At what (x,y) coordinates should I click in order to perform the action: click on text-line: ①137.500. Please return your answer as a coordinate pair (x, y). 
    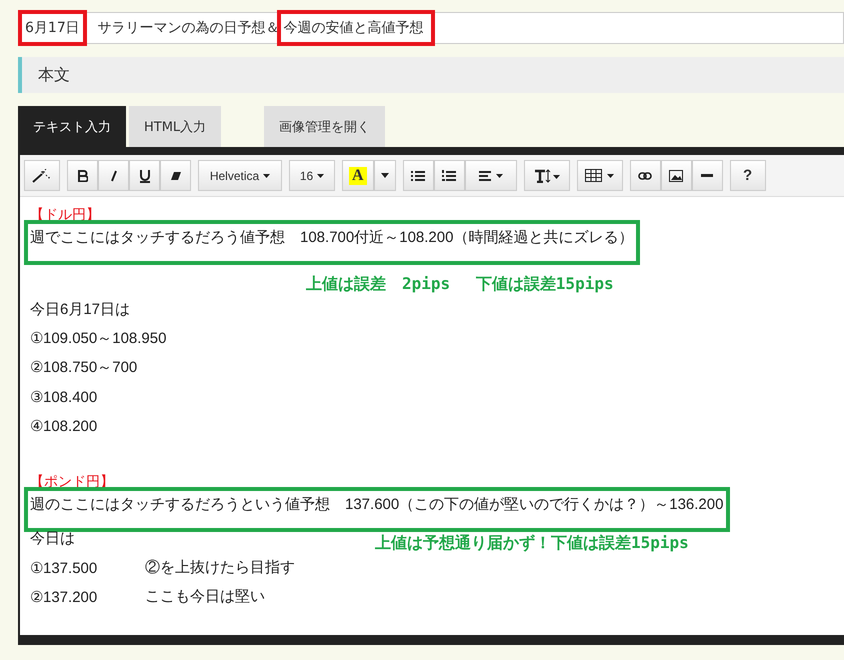
    Looking at the image, I should click on (64, 567).